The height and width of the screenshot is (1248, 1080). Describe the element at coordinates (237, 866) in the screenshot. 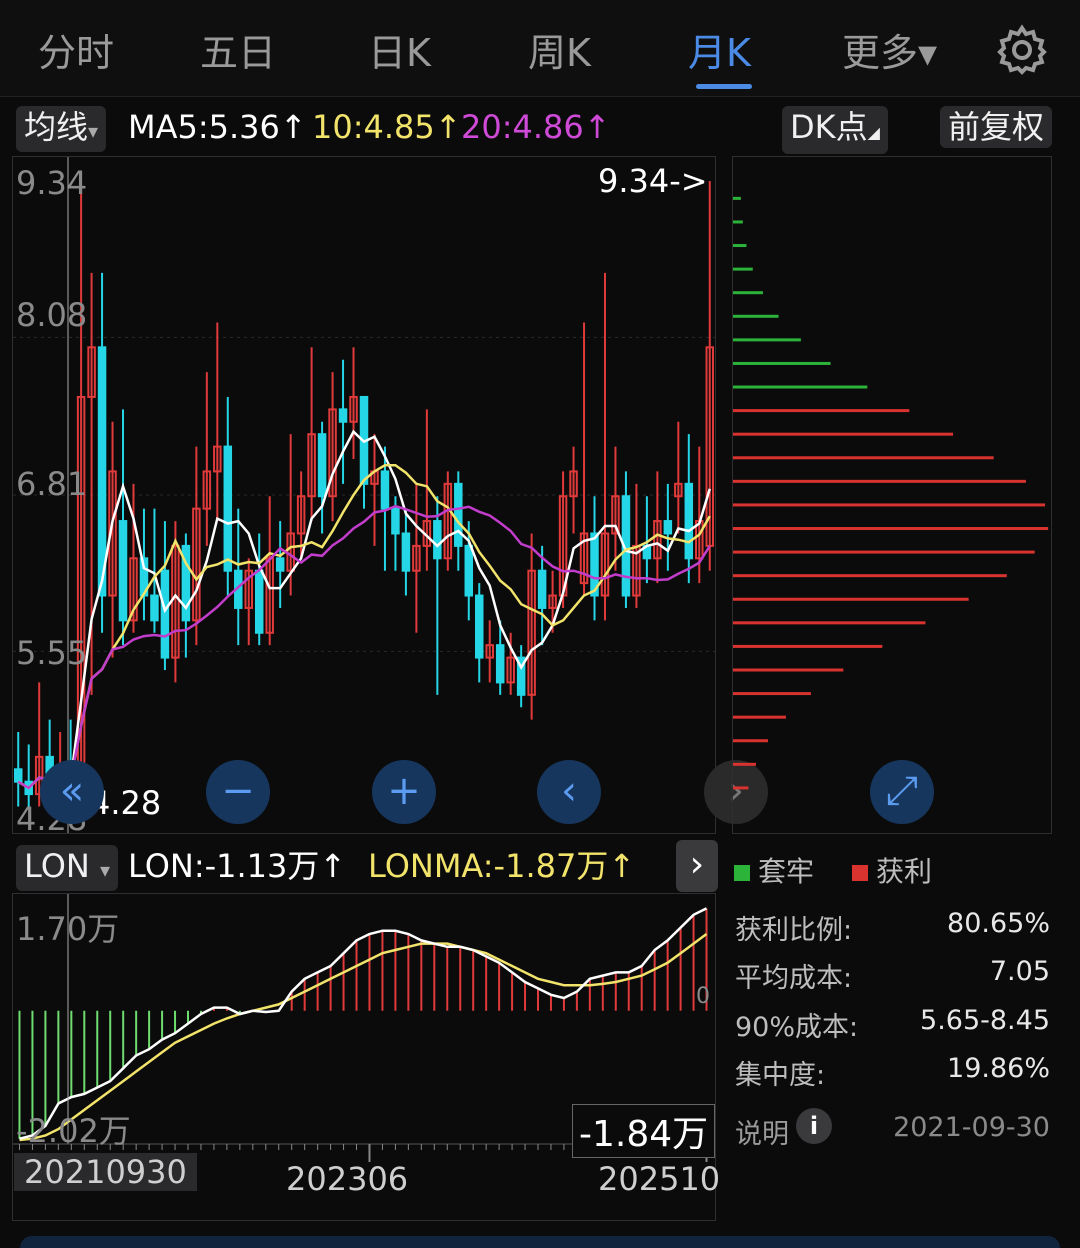

I see `lon-value: LON:-1.13万↑` at that location.